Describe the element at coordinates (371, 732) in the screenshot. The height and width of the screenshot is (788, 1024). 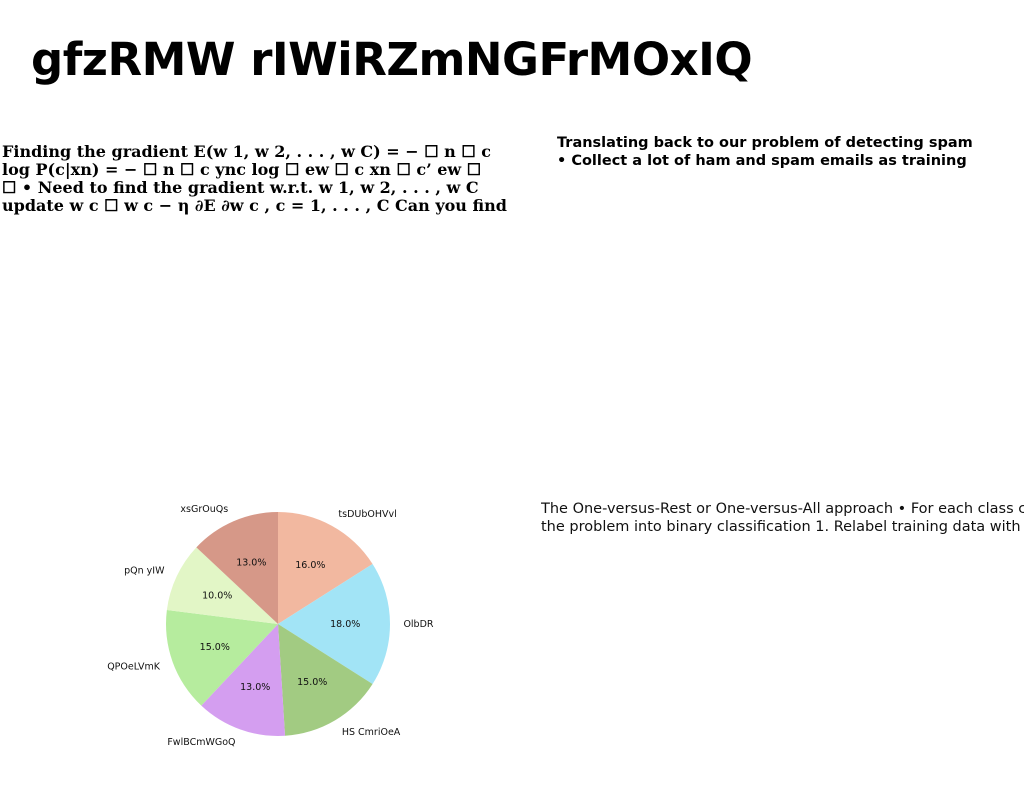
I see `pie-slice-category-label: HS CmriOeA` at that location.